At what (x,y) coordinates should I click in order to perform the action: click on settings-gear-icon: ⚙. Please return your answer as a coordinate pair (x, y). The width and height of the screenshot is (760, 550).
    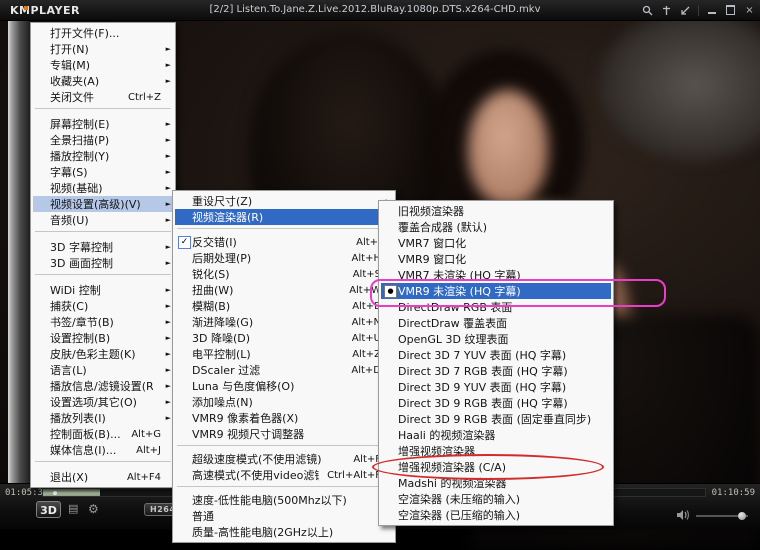
    Looking at the image, I should click on (93, 509).